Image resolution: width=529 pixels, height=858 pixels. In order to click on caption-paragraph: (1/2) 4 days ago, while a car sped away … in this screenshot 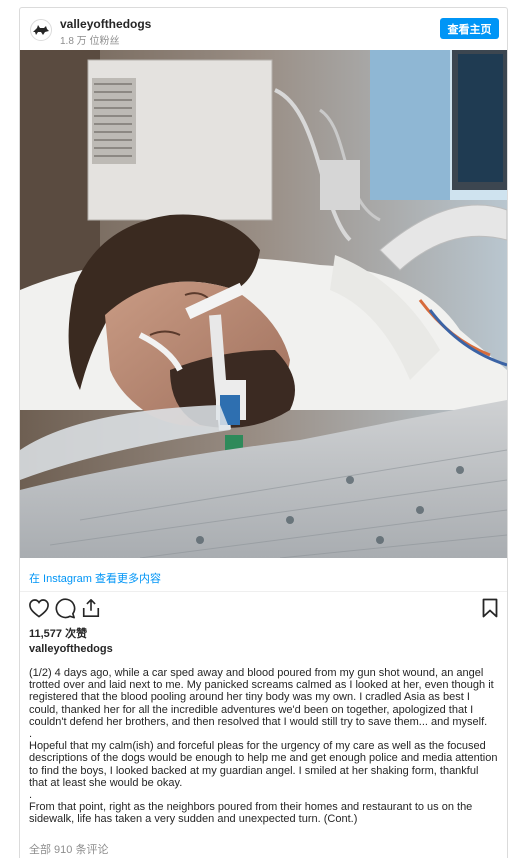, I will do `click(261, 697)`.